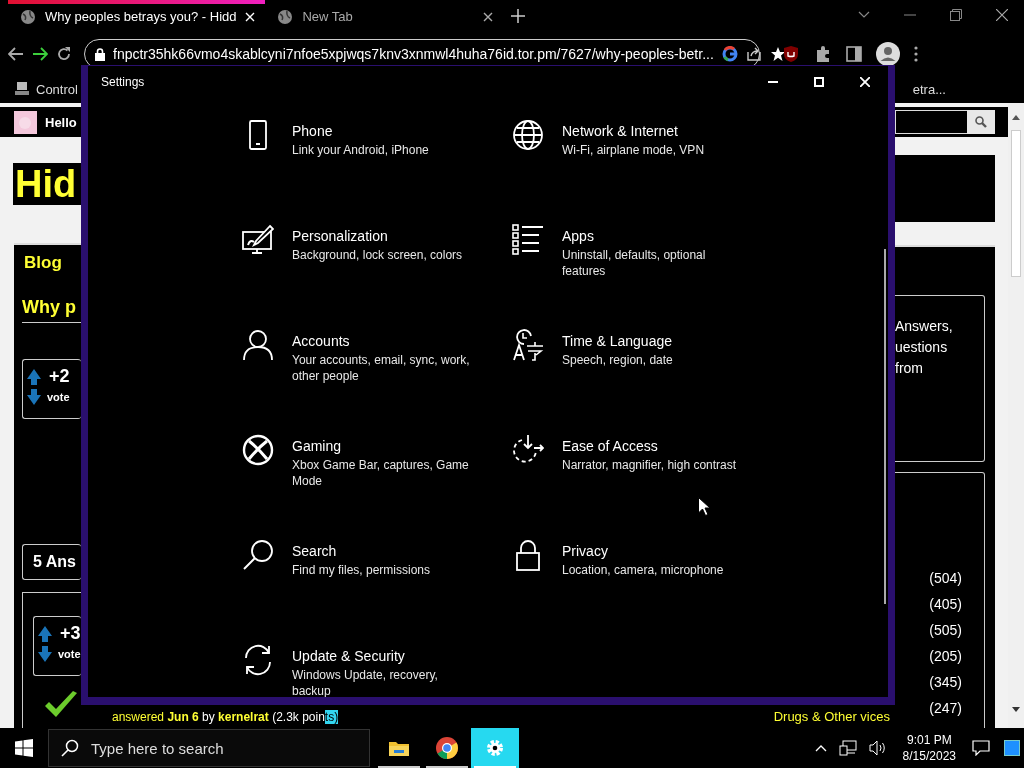  I want to click on vote-label: vote, so click(69, 654).